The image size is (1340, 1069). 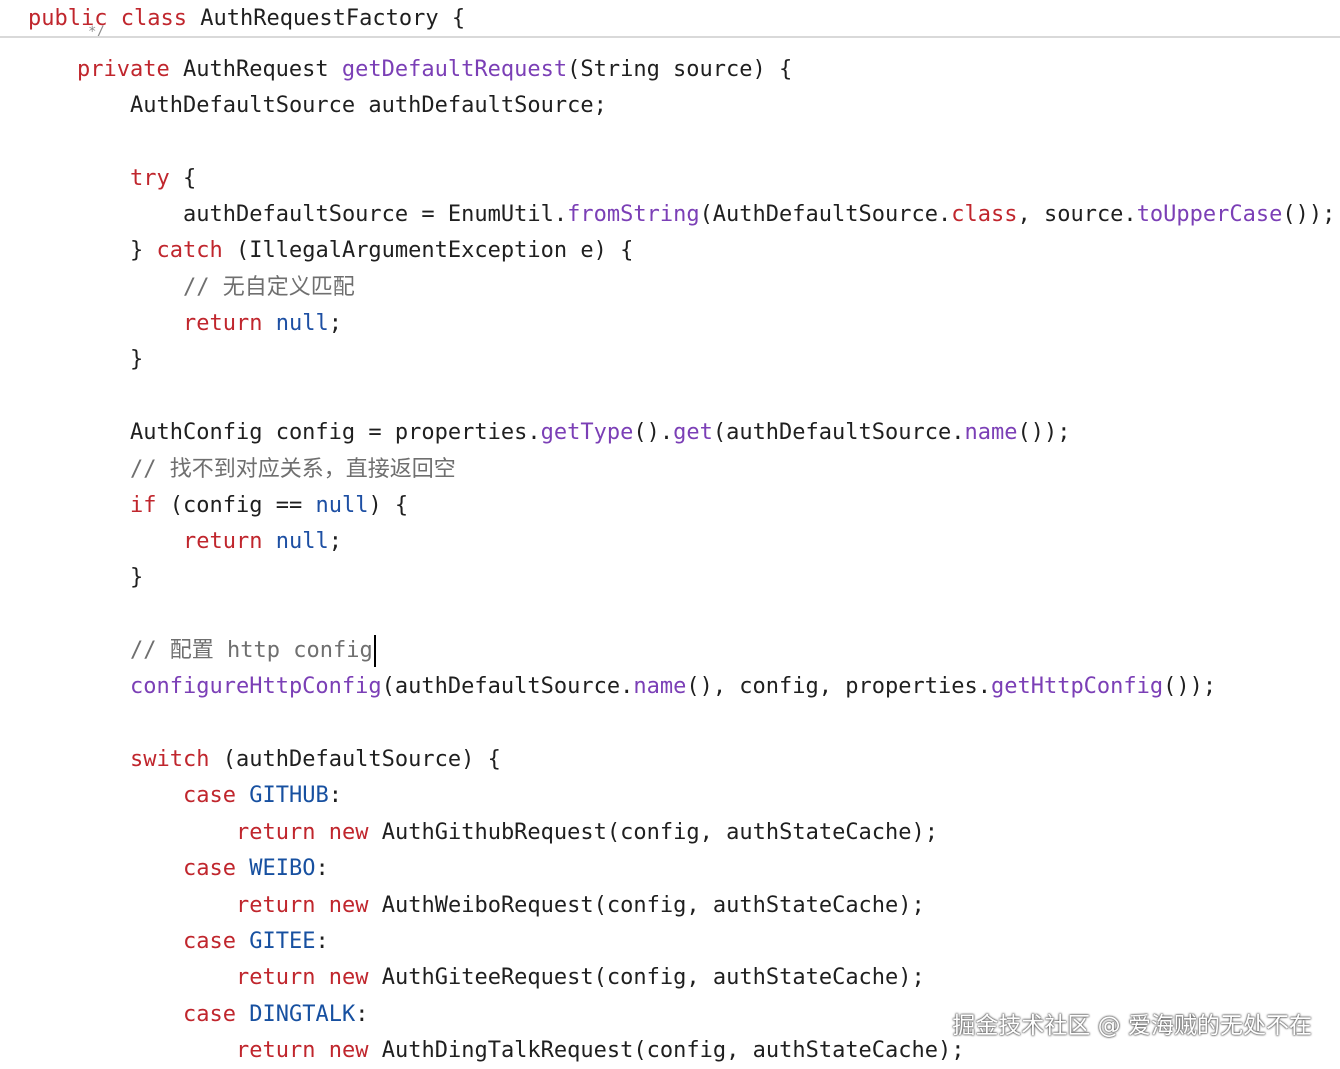 I want to click on code-text: (AuthDefaultSource., so click(x=825, y=214).